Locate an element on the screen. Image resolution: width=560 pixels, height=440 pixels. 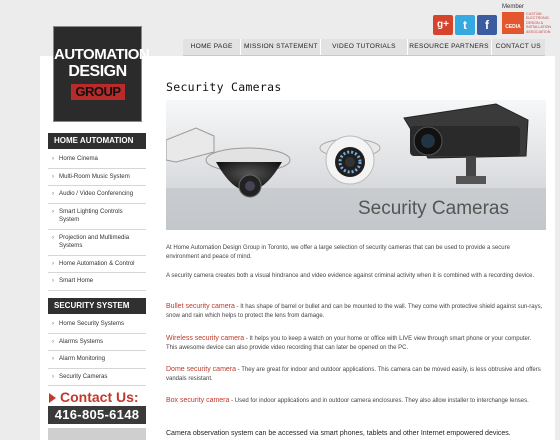
box-camera-link: Box security camera is located at coordinates (197, 400).